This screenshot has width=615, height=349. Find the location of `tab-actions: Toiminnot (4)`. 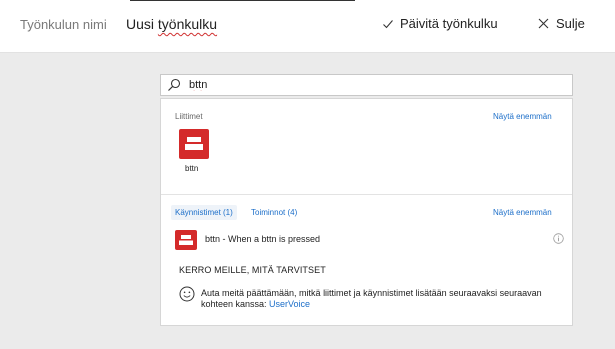

tab-actions: Toiminnot (4) is located at coordinates (274, 212).